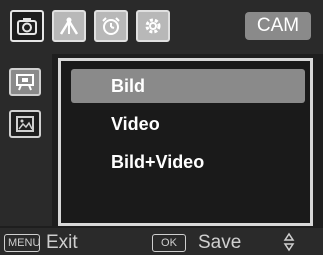 The width and height of the screenshot is (323, 255). I want to click on up-down-arrows-icon, so click(289, 242).